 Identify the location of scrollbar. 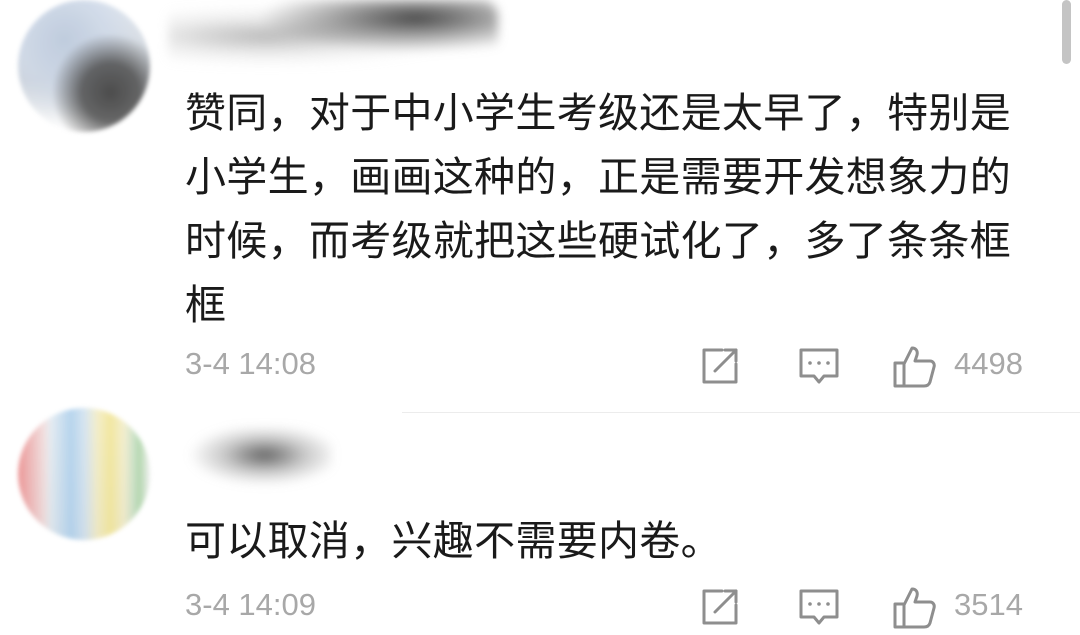
(1066, 32).